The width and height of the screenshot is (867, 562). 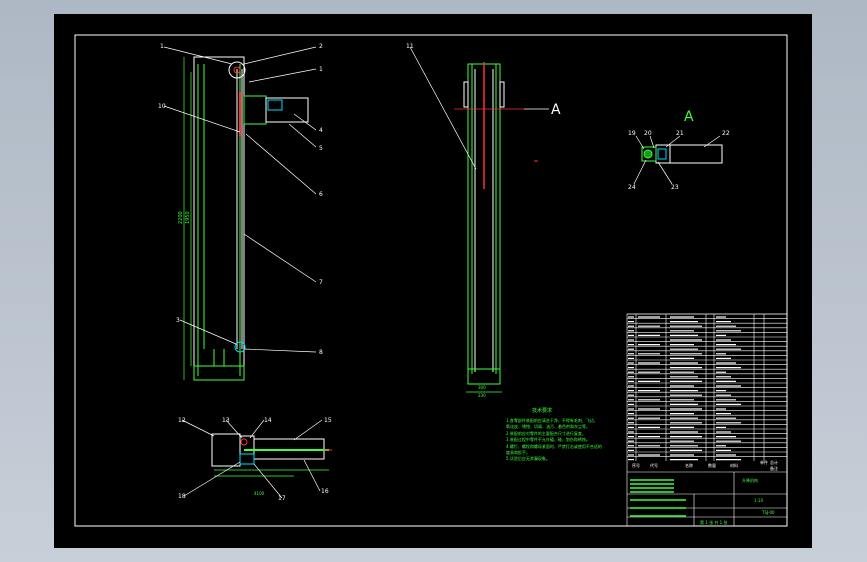 What do you see at coordinates (270, 455) in the screenshot?
I see `top-view` at bounding box center [270, 455].